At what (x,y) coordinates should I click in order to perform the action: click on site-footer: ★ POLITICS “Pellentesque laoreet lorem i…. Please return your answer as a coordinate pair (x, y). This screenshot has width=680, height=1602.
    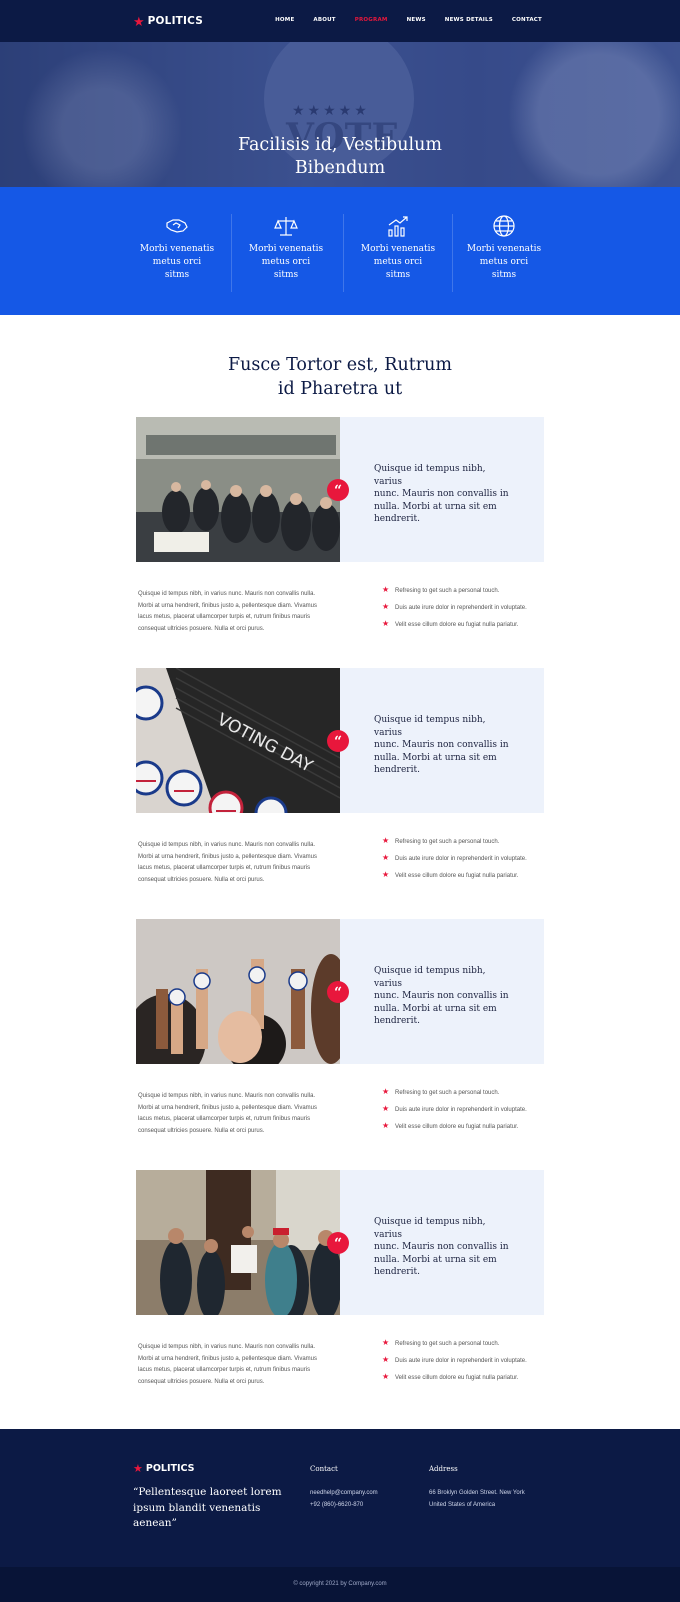
    Looking at the image, I should click on (340, 1498).